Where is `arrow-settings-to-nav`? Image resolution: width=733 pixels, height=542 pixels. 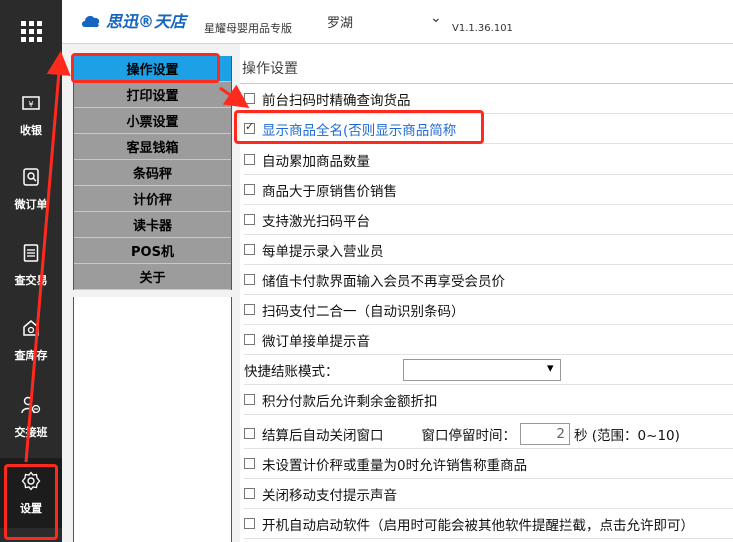
arrow-settings-to-nav is located at coordinates (47, 257).